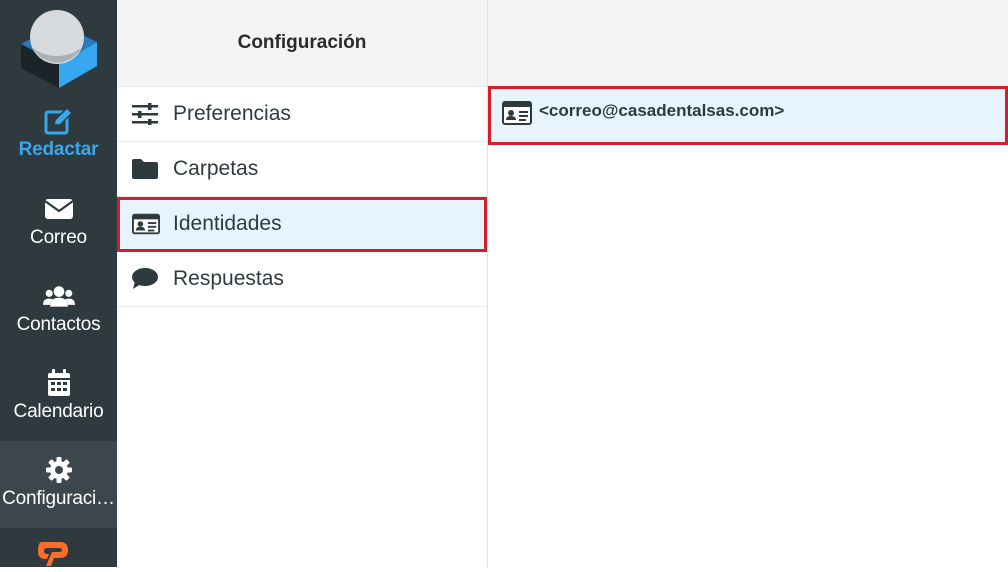 This screenshot has width=1008, height=572. I want to click on nav-contacts: Contactos, so click(58, 310).